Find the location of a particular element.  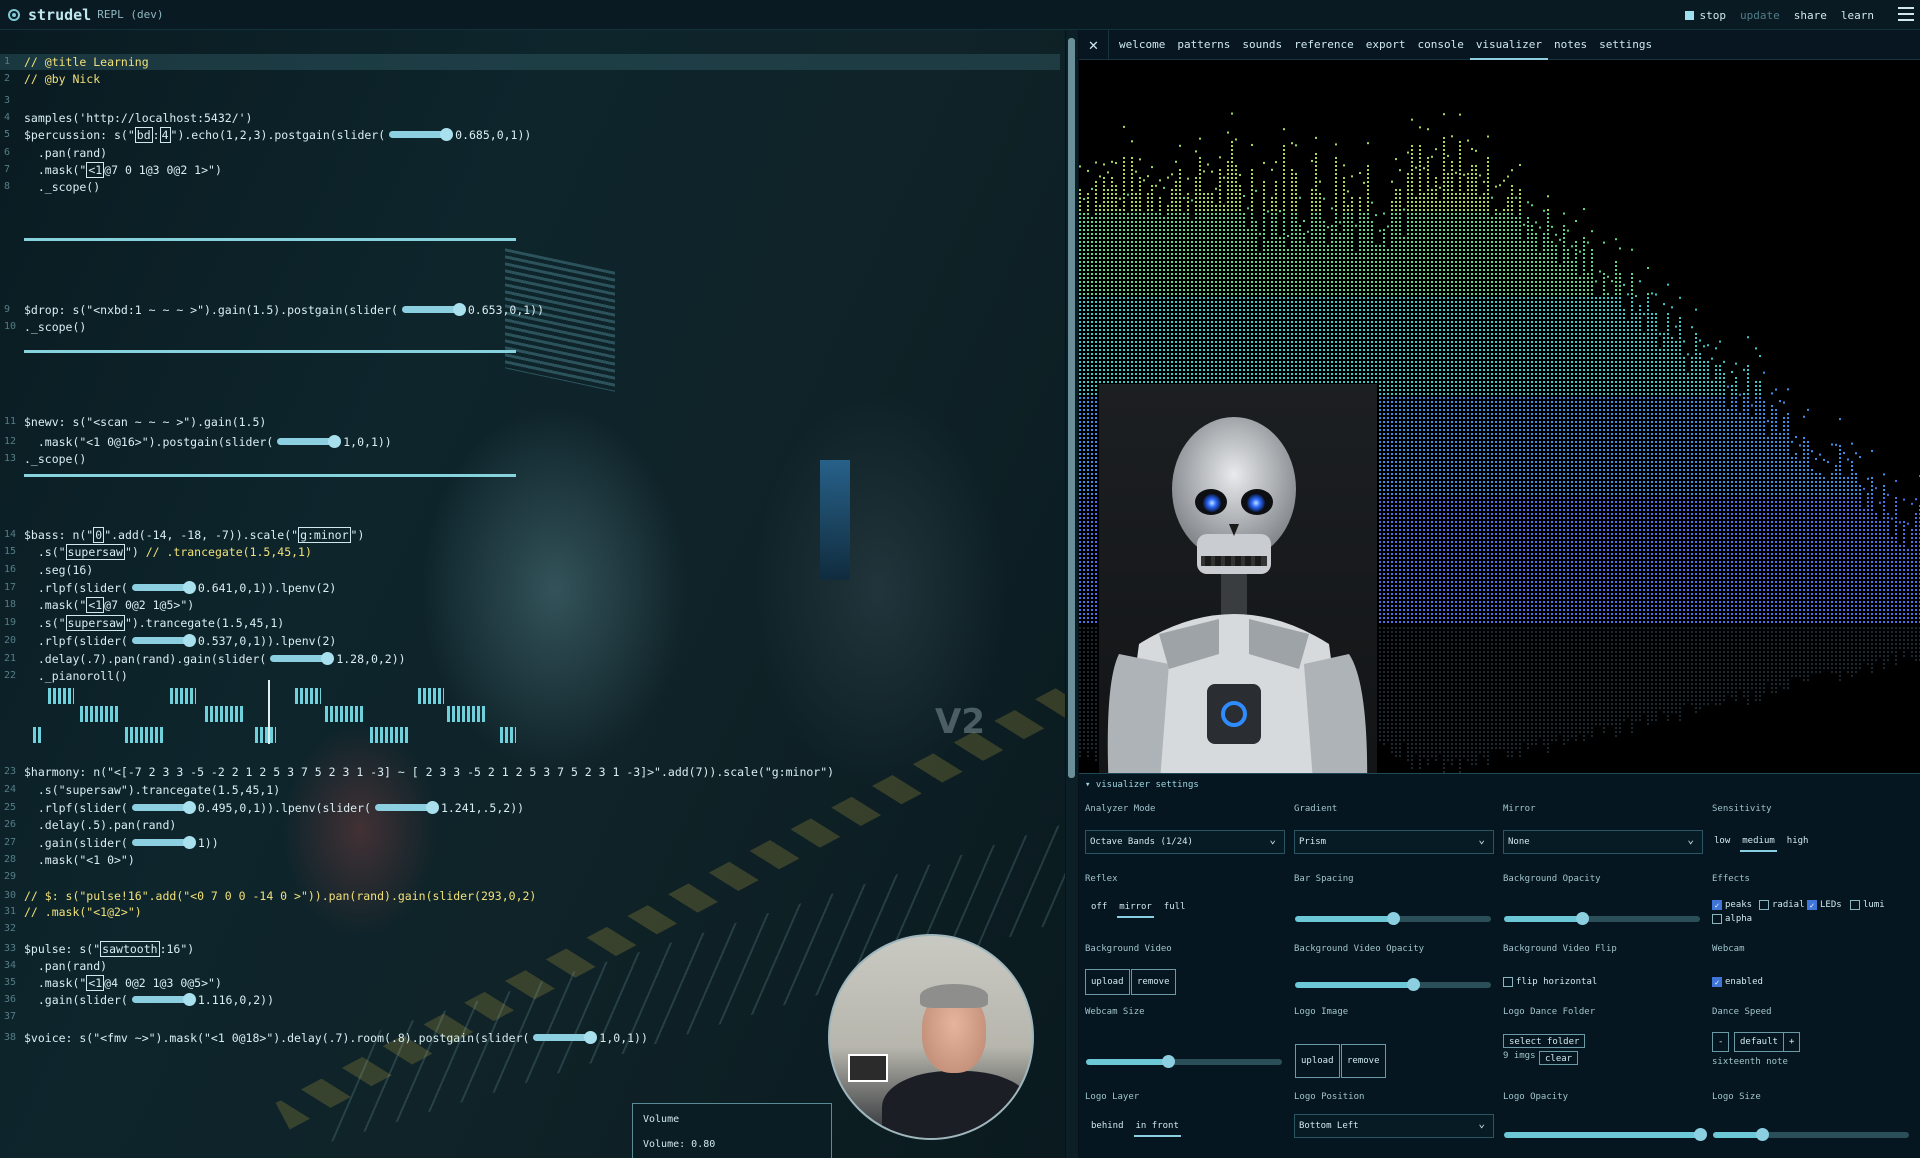

code-line: 29 is located at coordinates (530, 877).